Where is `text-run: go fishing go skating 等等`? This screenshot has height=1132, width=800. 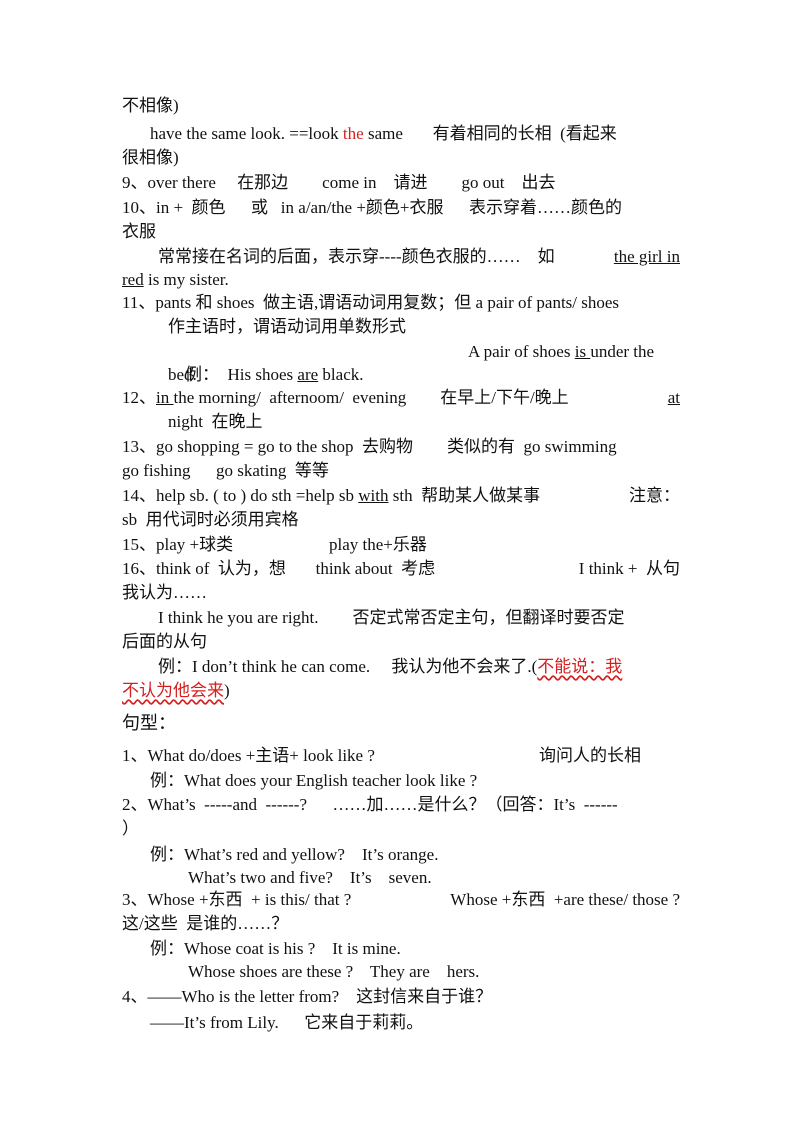
text-run: go fishing go skating 等等 is located at coordinates (225, 470).